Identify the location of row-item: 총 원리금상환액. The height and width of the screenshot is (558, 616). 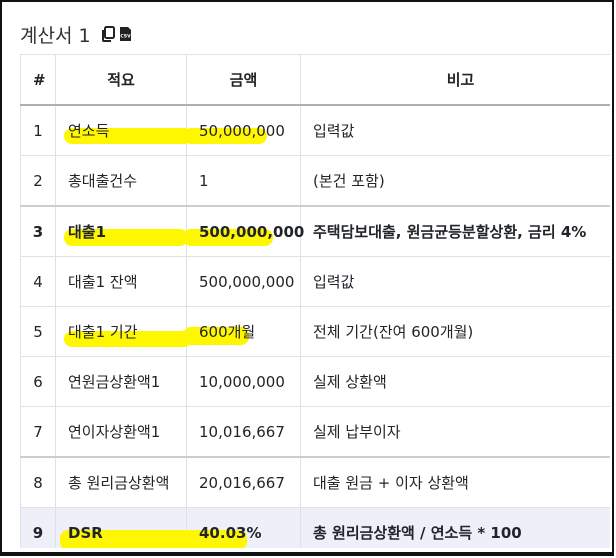
(121, 482).